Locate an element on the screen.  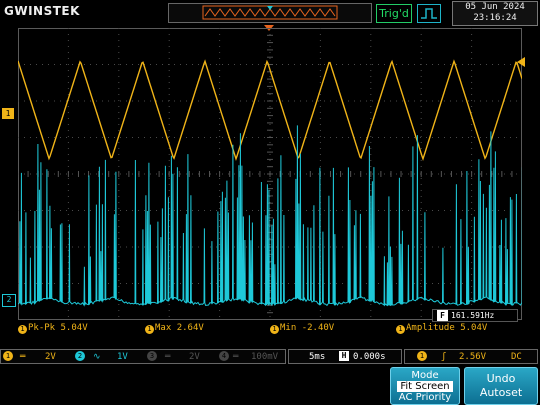
measurement-pk-pk: 1 Pk-Pk 5.04V is located at coordinates (53, 328).